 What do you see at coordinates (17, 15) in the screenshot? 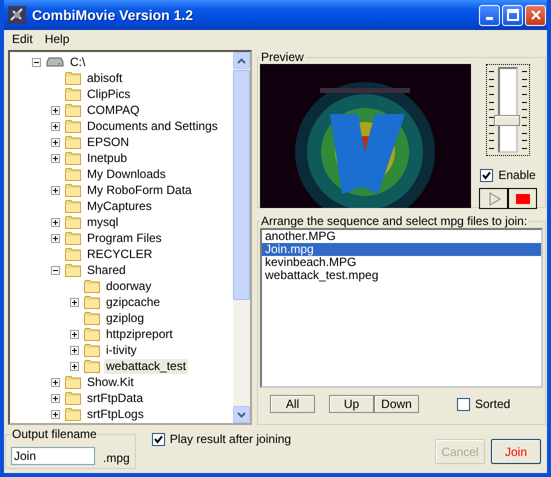
I see `app-icon` at bounding box center [17, 15].